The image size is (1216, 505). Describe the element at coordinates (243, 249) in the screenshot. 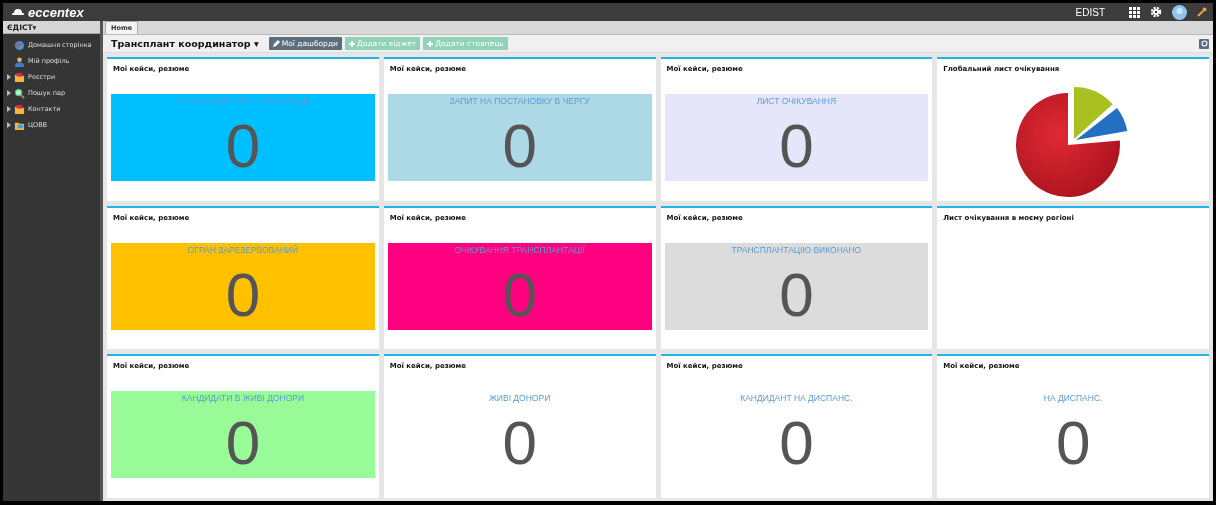

I see `counter-label: ОГРАН ЗАРЕЗЕРВОВАНИЙ` at that location.